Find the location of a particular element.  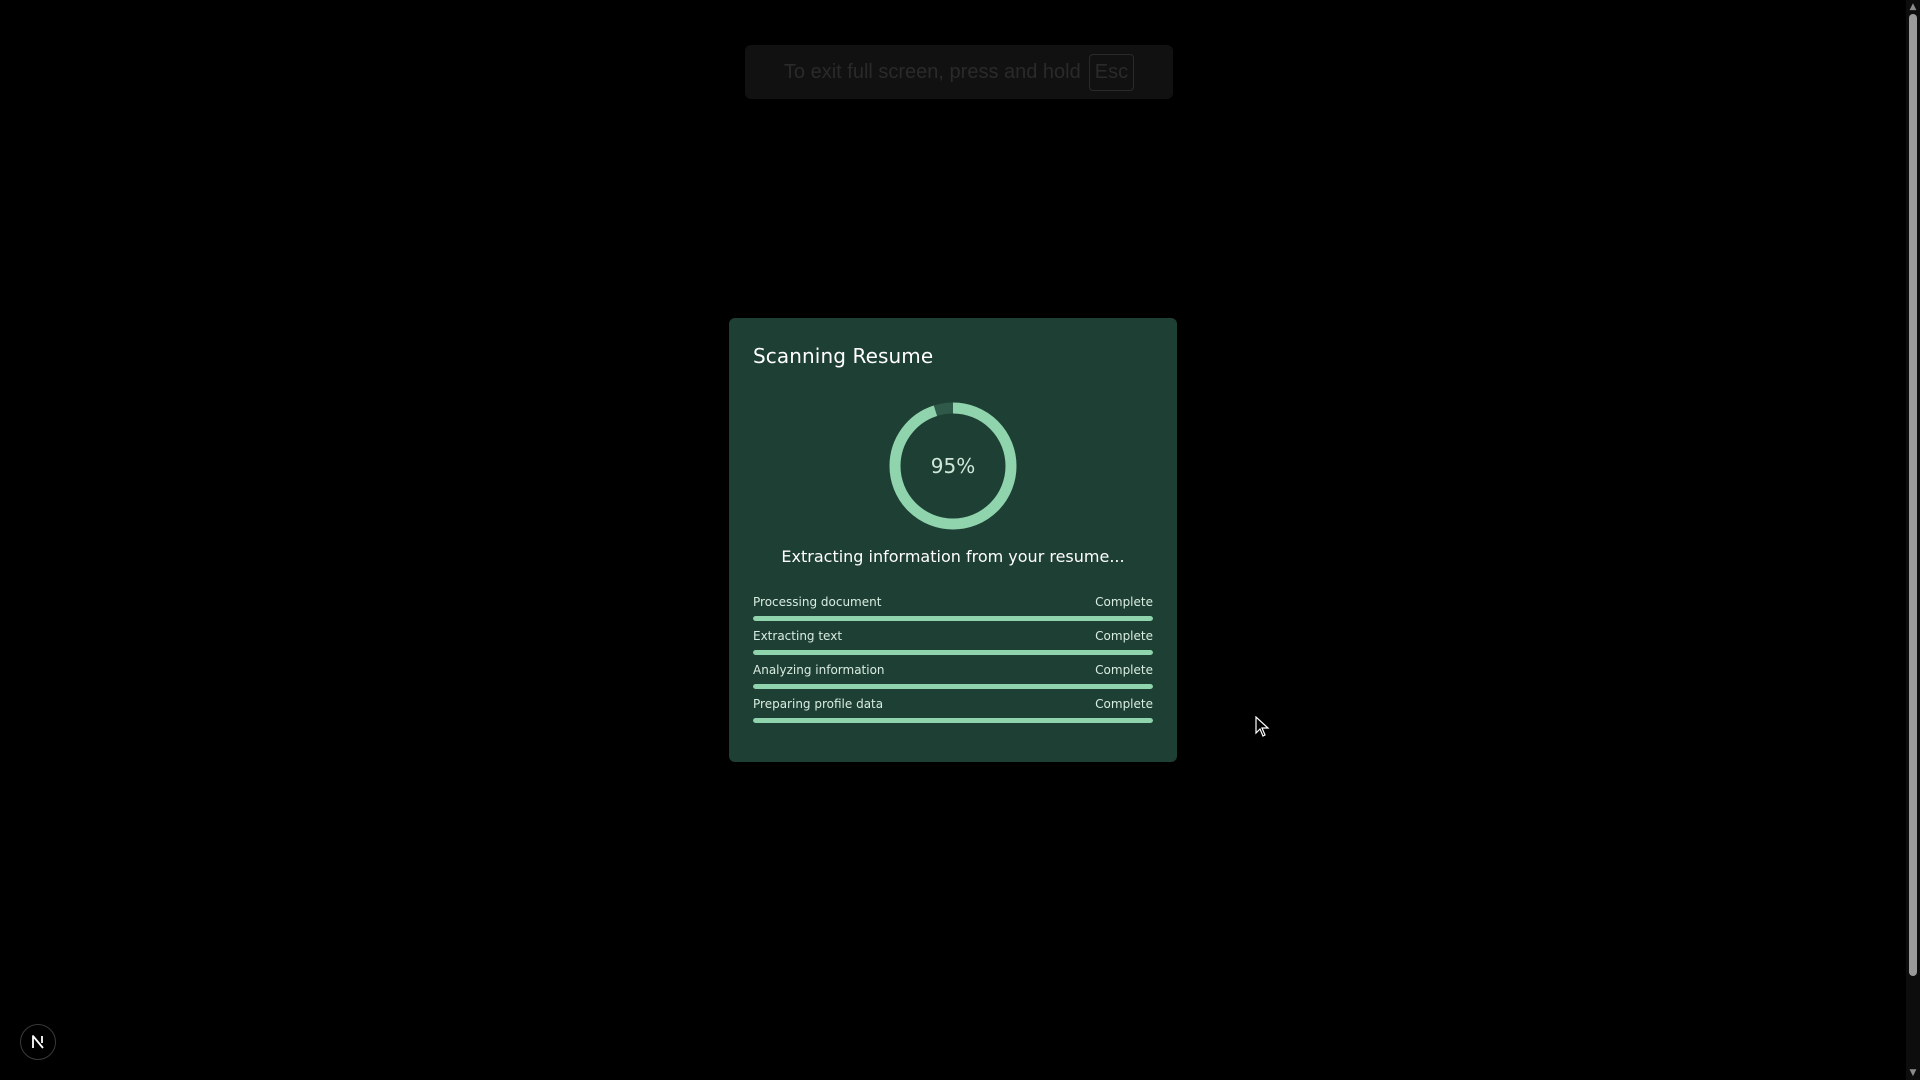

progress-ring: 95% is located at coordinates (953, 466).